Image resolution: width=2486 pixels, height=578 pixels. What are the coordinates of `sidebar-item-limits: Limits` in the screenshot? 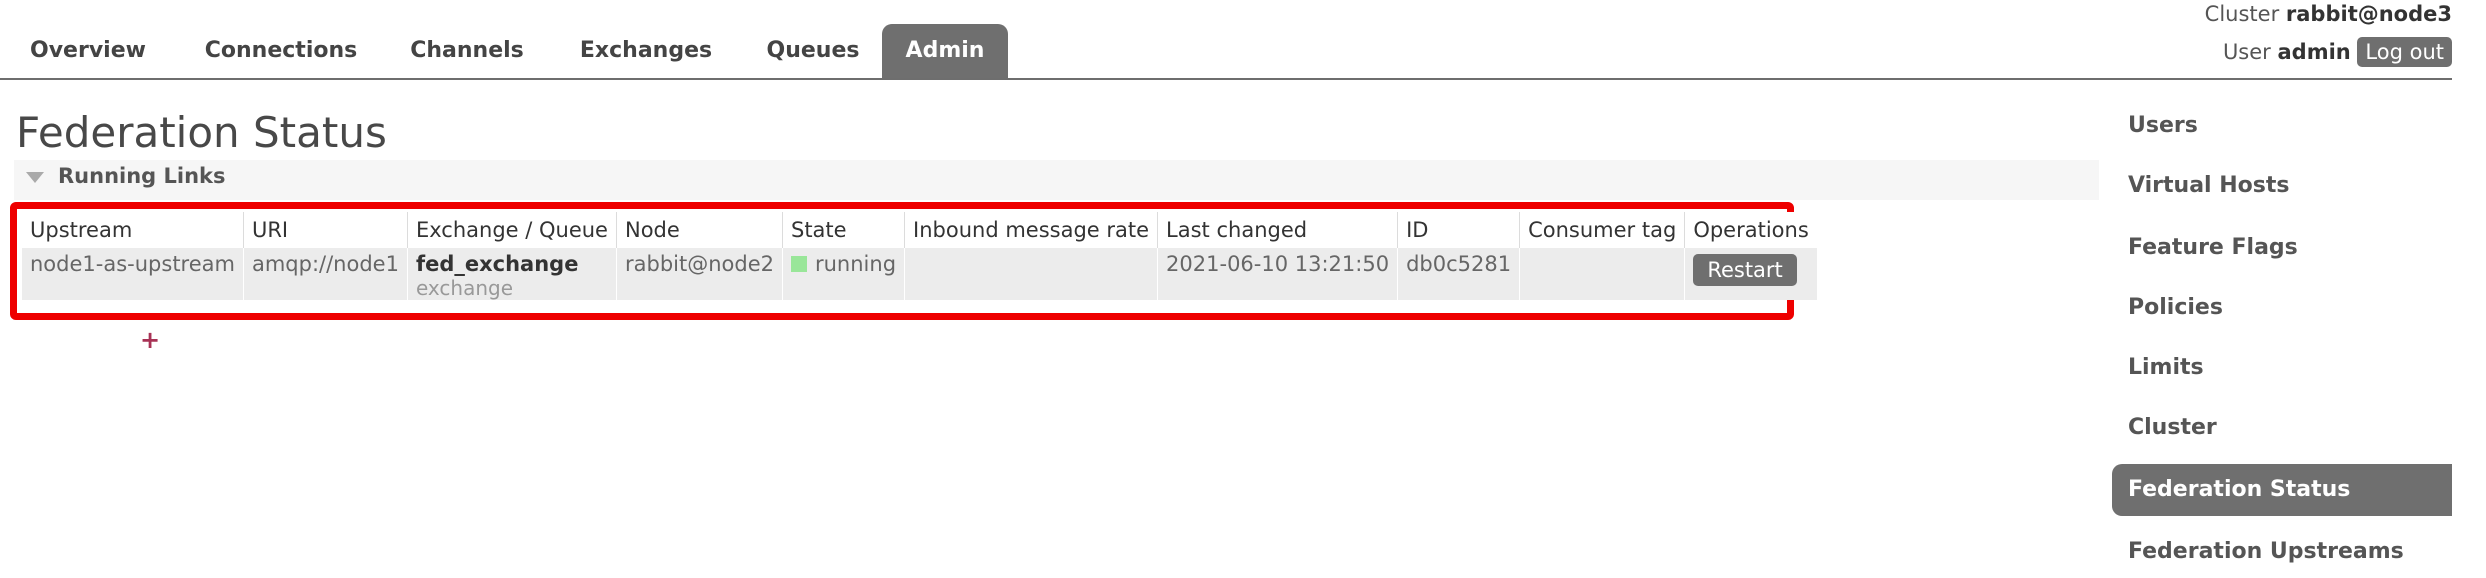 It's located at (2282, 368).